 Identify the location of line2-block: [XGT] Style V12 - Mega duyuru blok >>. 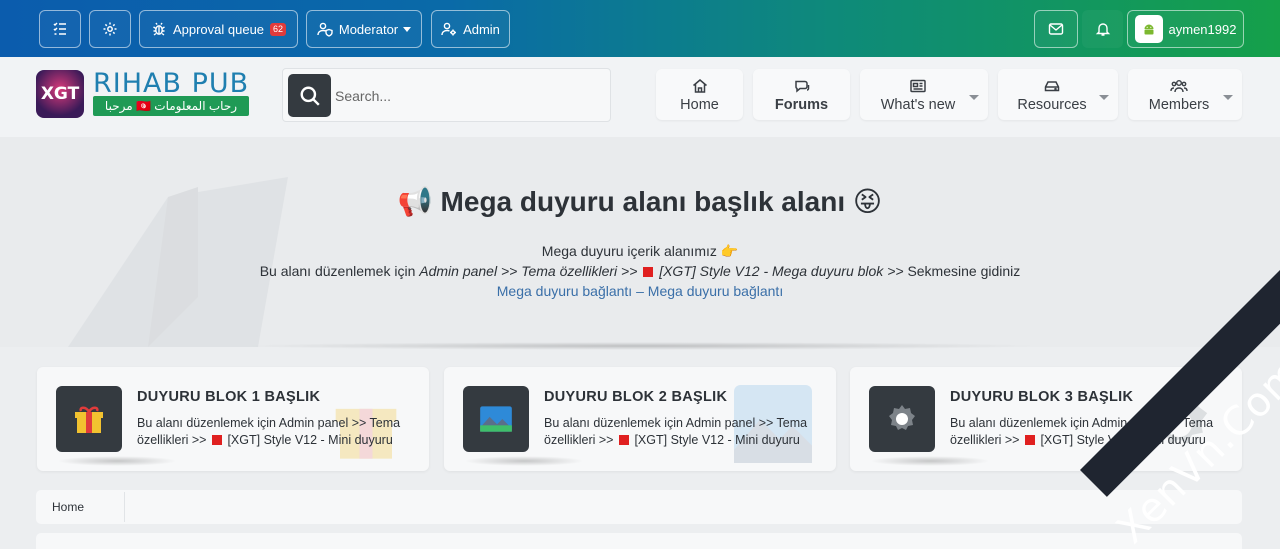
(781, 271).